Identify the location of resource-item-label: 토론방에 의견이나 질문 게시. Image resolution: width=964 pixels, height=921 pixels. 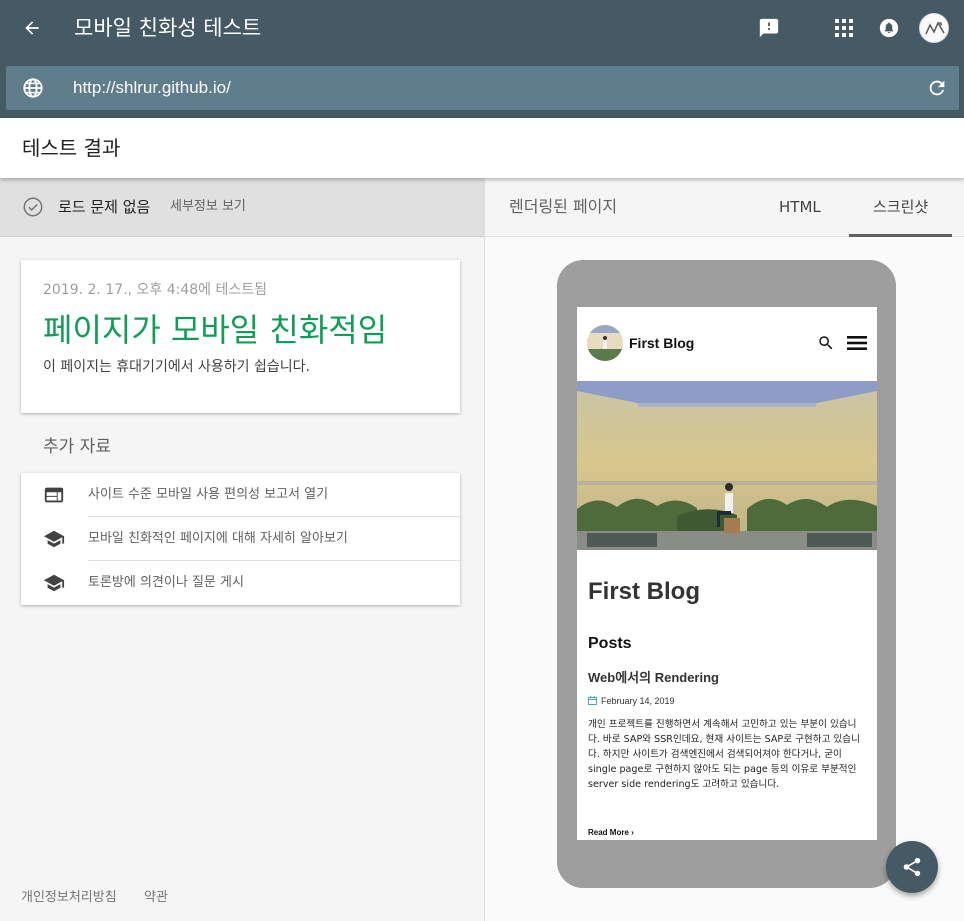
(166, 582).